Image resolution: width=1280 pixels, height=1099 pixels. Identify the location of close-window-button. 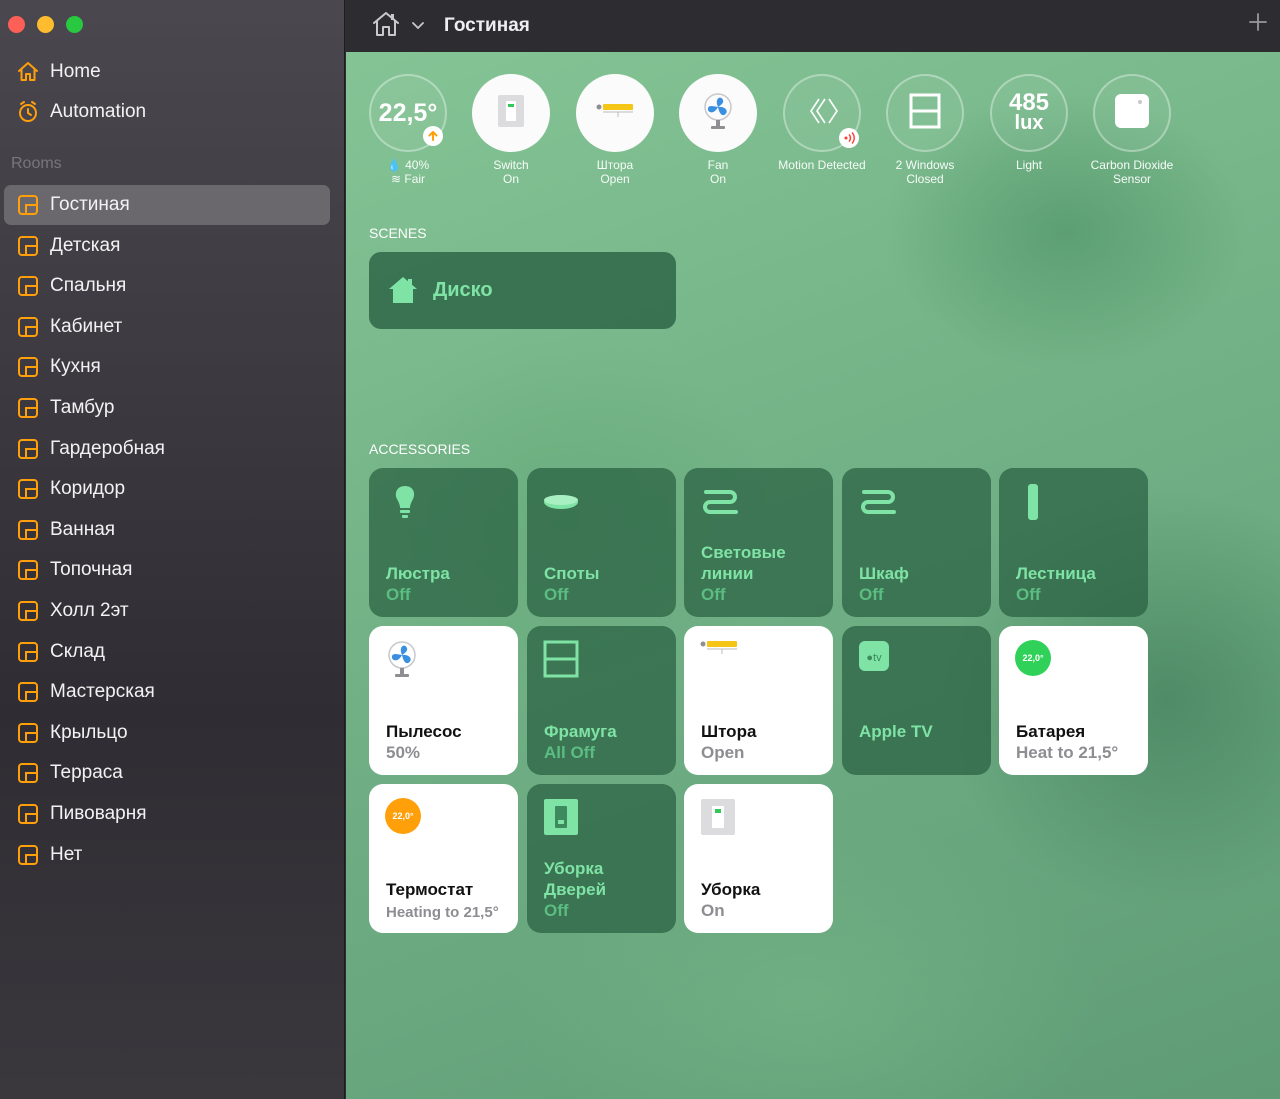
(16, 24).